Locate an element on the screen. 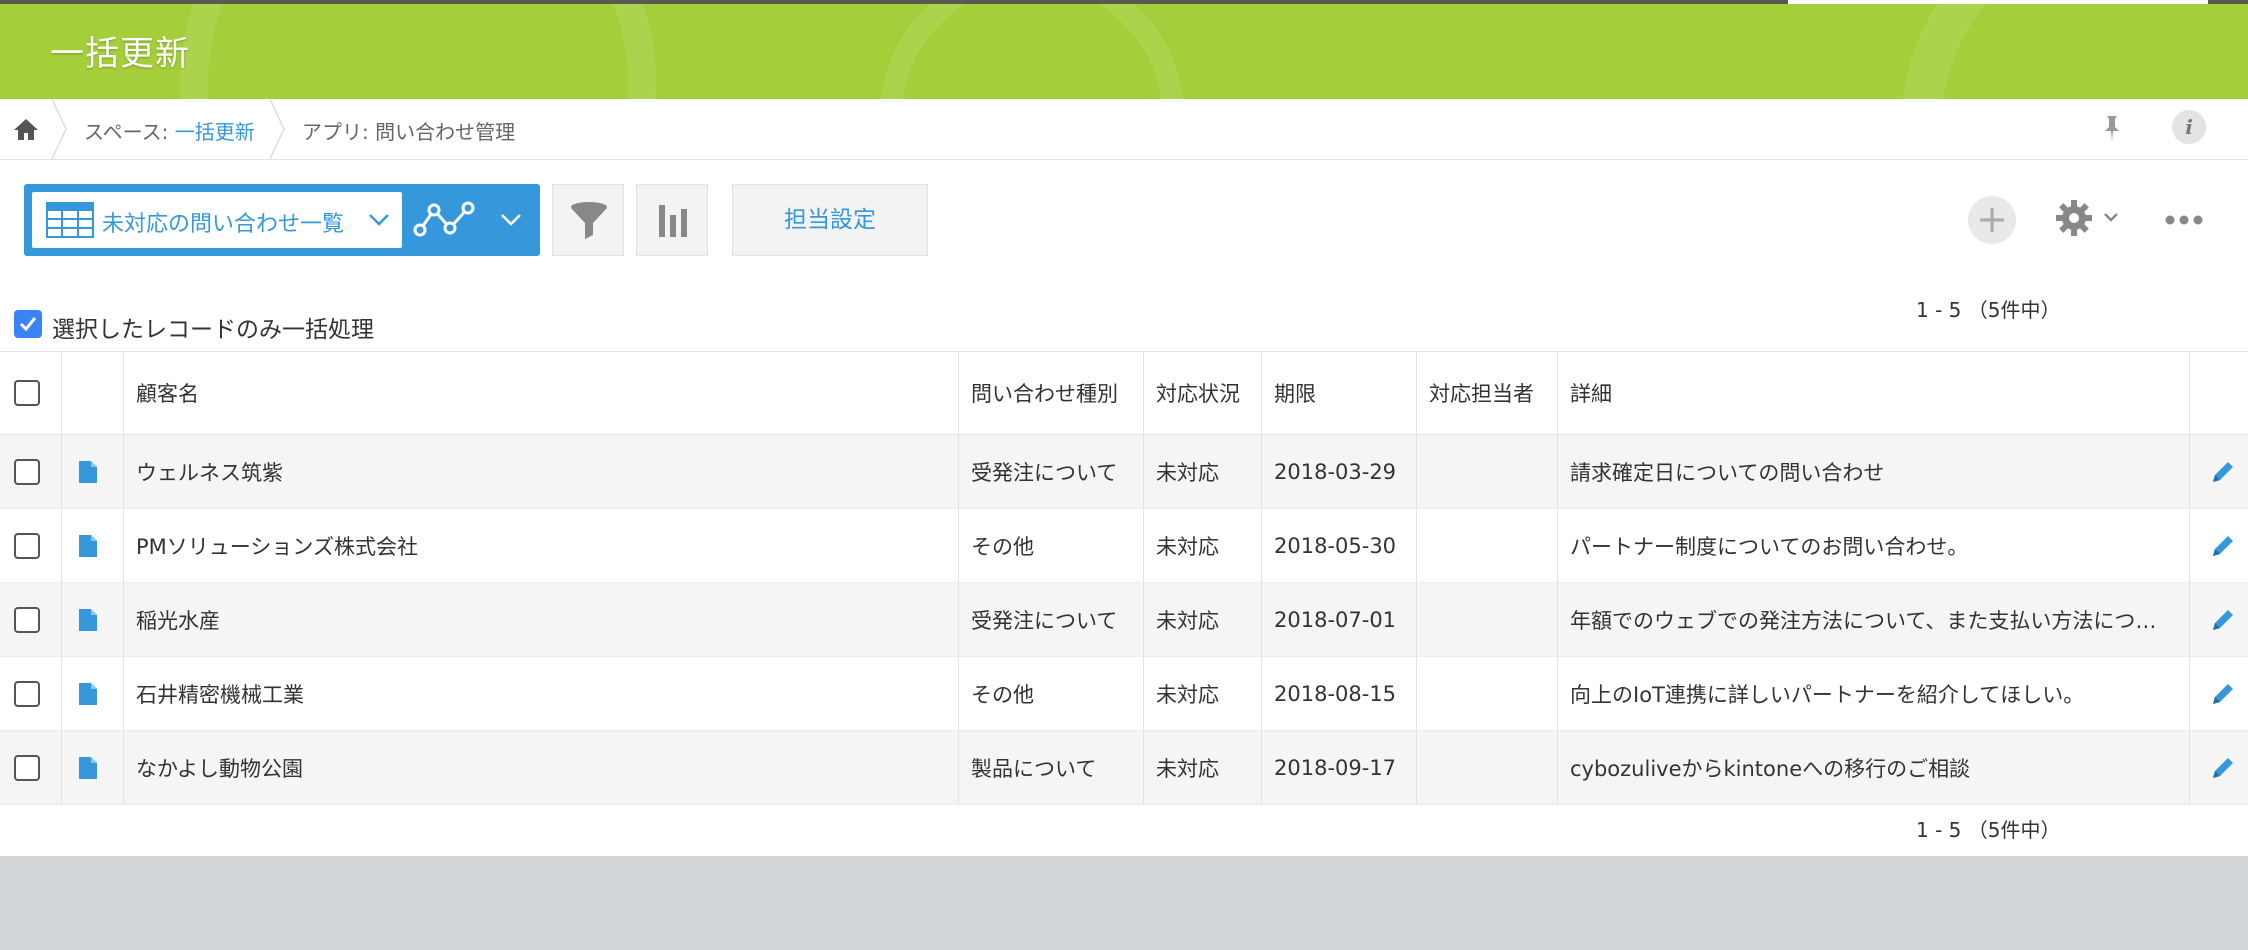  column-header-due: 期限 is located at coordinates (1339, 393).